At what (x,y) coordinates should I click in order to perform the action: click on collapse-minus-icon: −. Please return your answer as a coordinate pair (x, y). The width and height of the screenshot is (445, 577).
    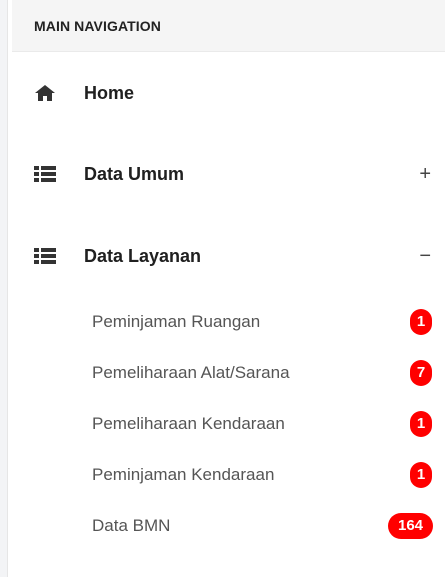
    Looking at the image, I should click on (425, 256).